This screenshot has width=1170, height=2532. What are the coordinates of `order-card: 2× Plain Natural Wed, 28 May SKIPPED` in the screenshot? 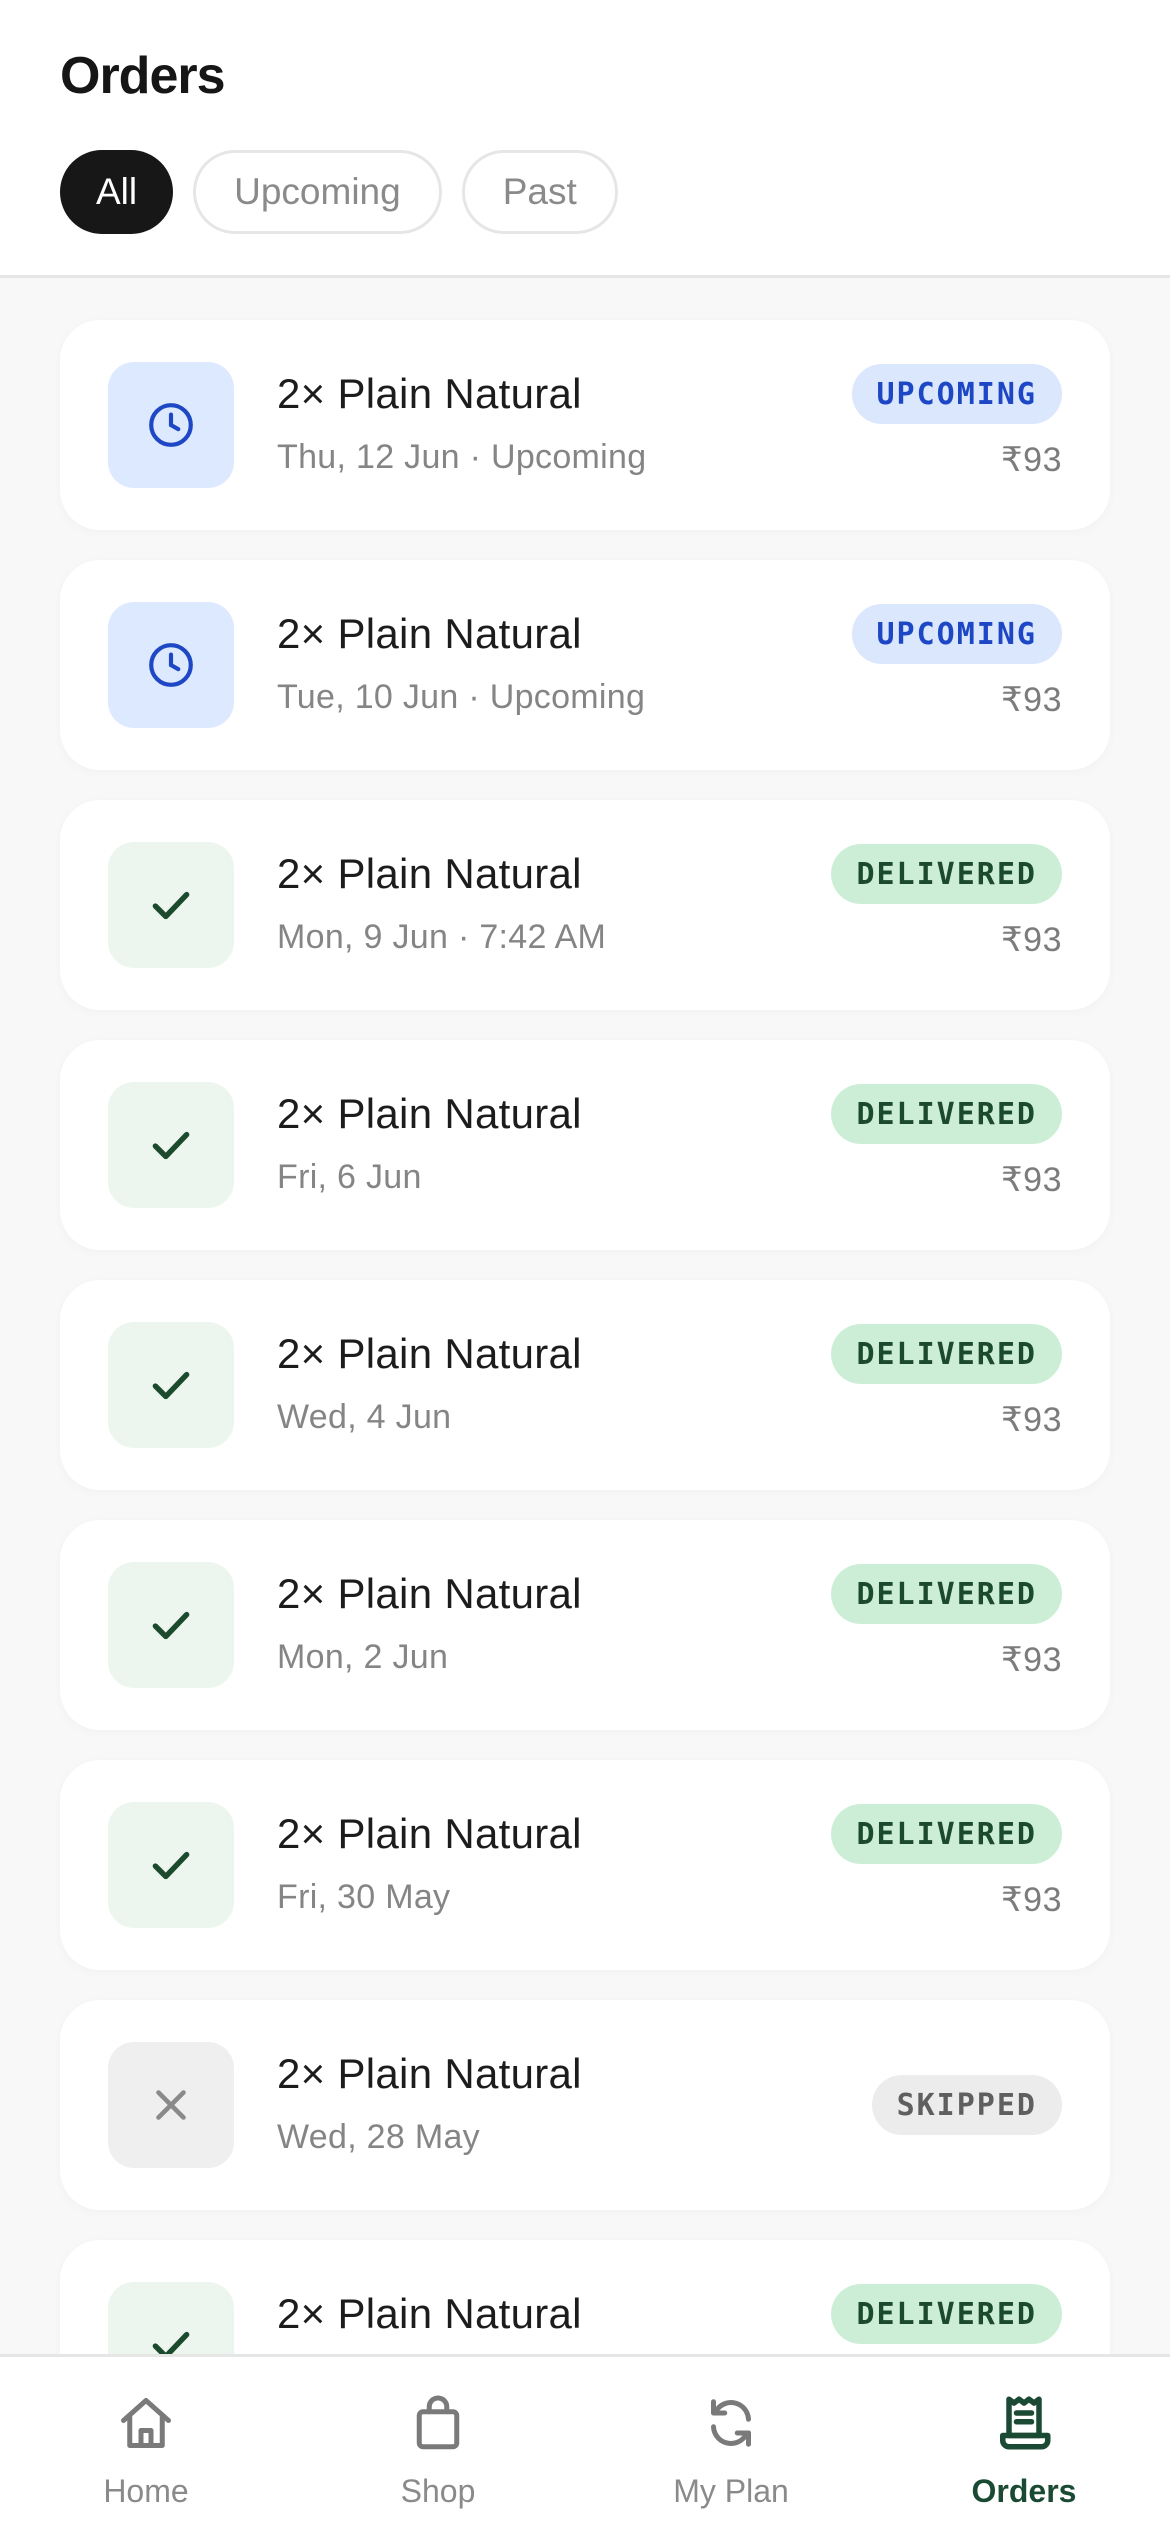 It's located at (585, 2105).